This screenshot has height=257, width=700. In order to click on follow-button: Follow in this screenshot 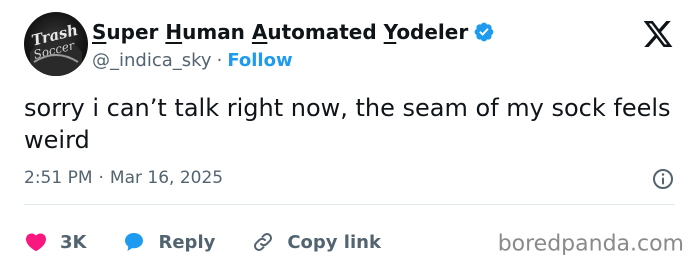, I will do `click(259, 60)`.